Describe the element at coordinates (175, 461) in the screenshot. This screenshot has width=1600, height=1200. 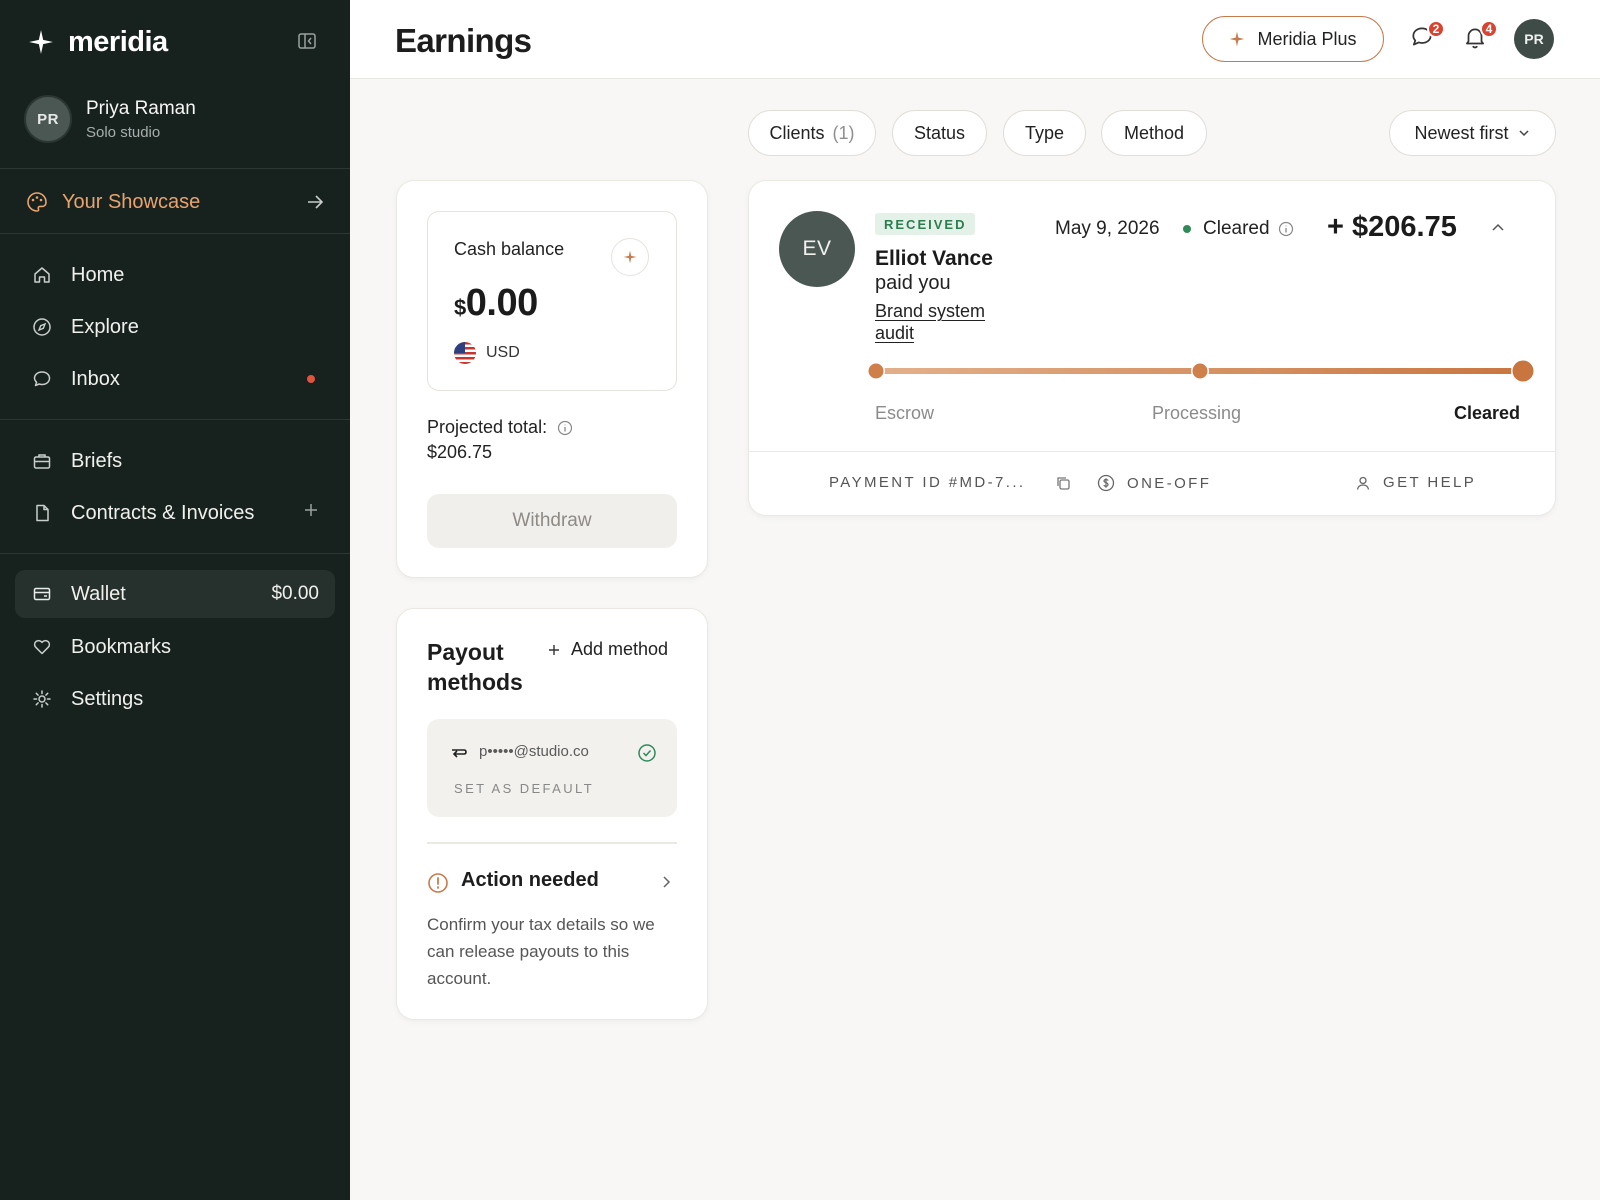
I see `nav-item-briefs: Briefs` at that location.